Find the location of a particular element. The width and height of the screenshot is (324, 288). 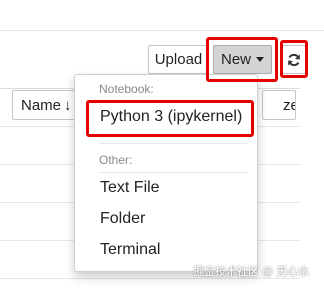

new-label: New is located at coordinates (235, 59).